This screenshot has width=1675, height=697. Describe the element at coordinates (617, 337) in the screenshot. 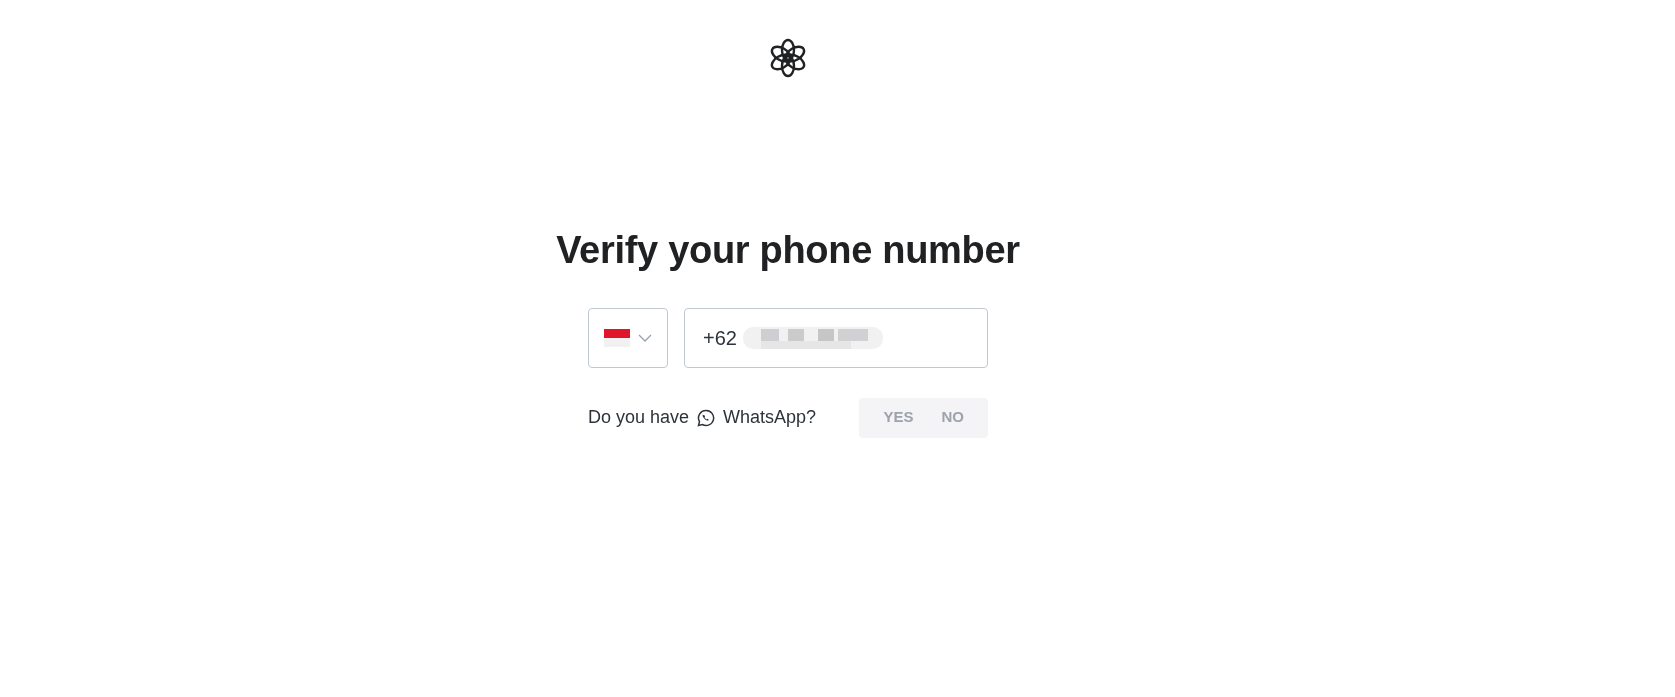

I see `flag-icon` at that location.